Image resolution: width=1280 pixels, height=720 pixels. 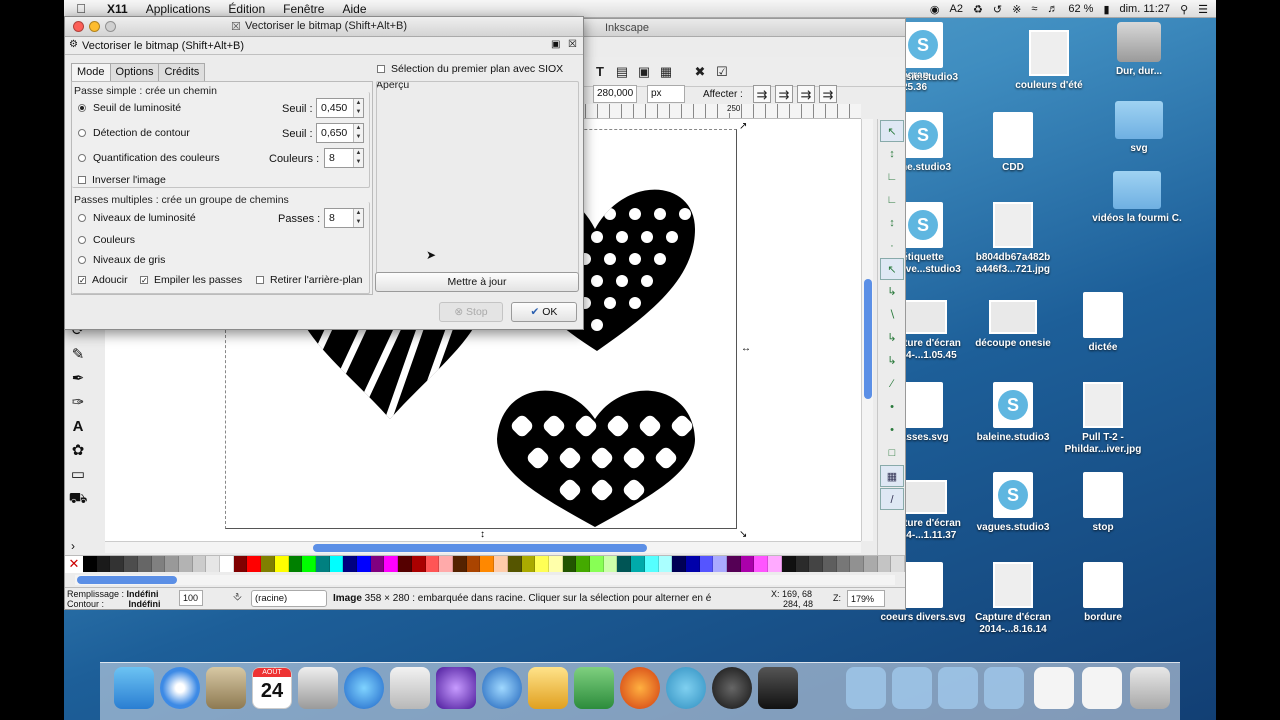 I want to click on desktop-icon: bordure, so click(x=1103, y=593).